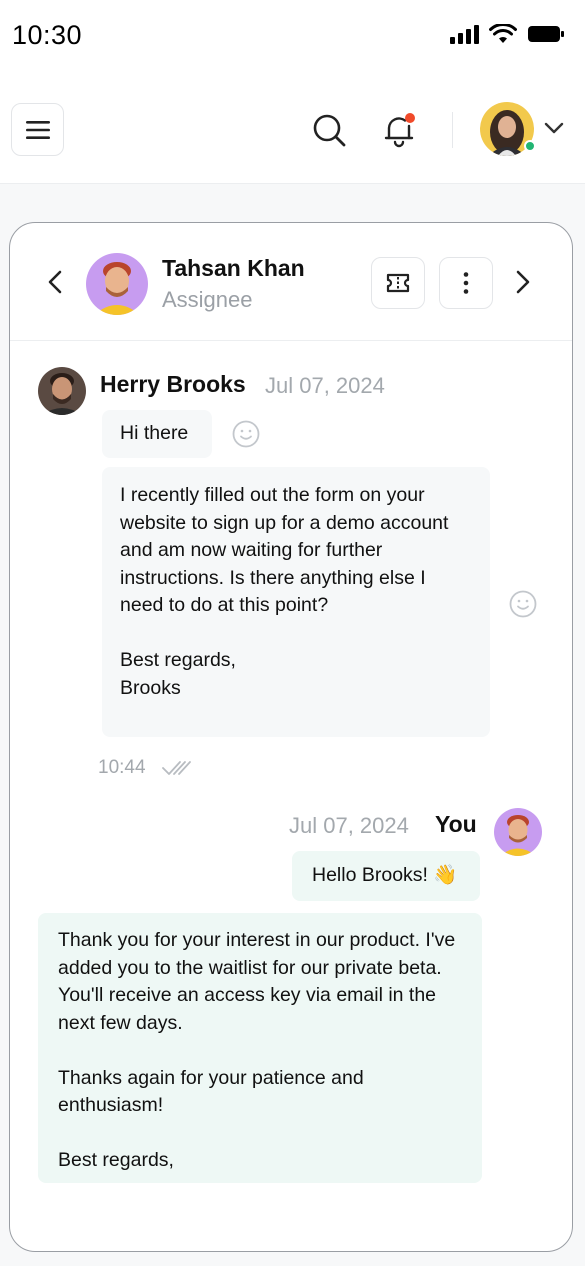  Describe the element at coordinates (62, 391) in the screenshot. I see `sender-avatar` at that location.